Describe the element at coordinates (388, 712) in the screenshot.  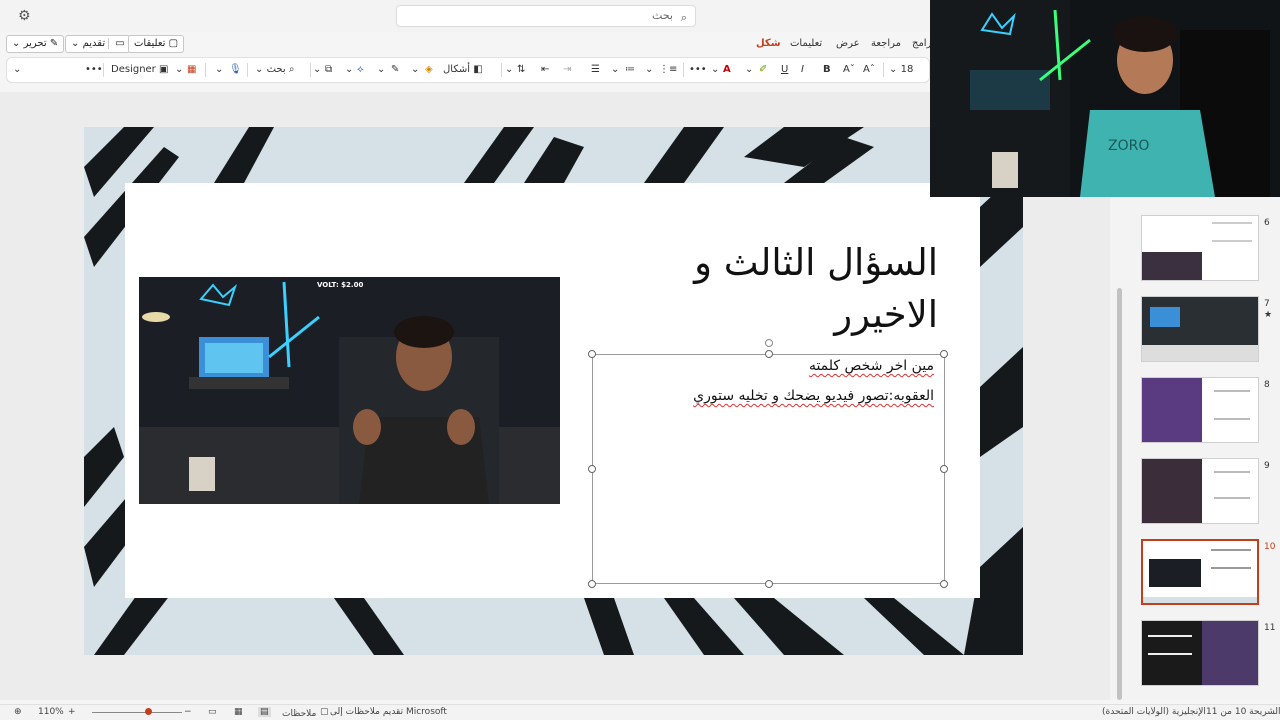
I see `feedback-link: تقديم ملاحظات إلى Microsoft` at that location.